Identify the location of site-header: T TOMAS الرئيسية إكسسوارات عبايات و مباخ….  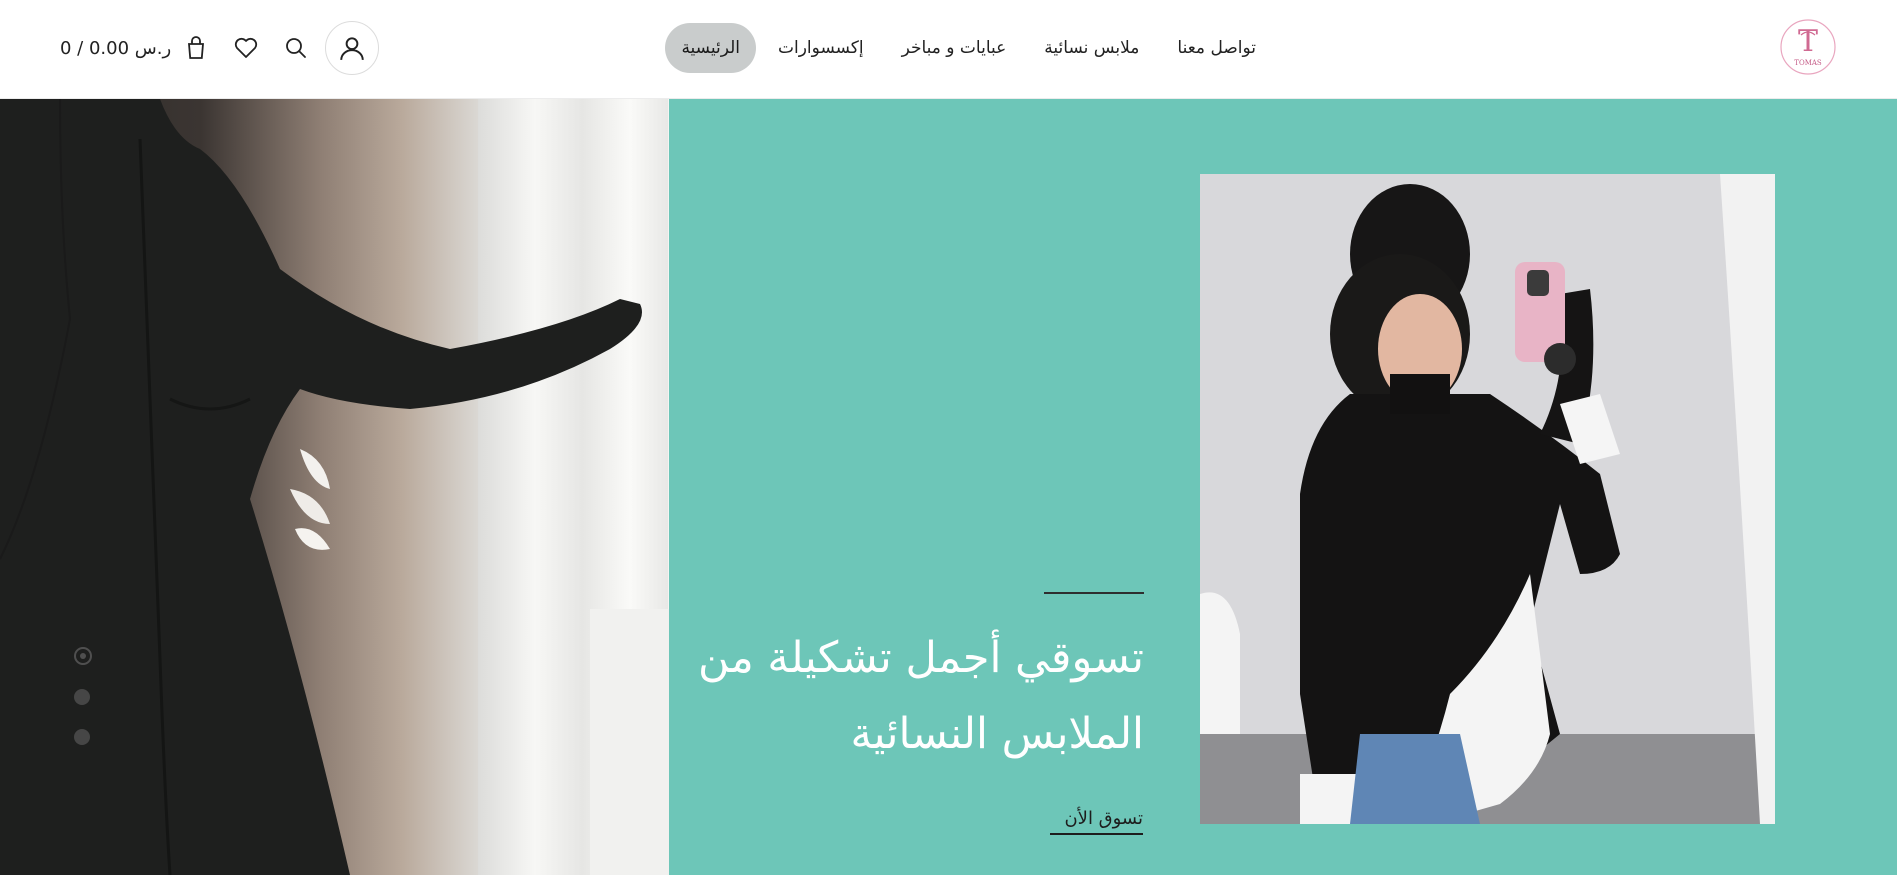
(948, 49).